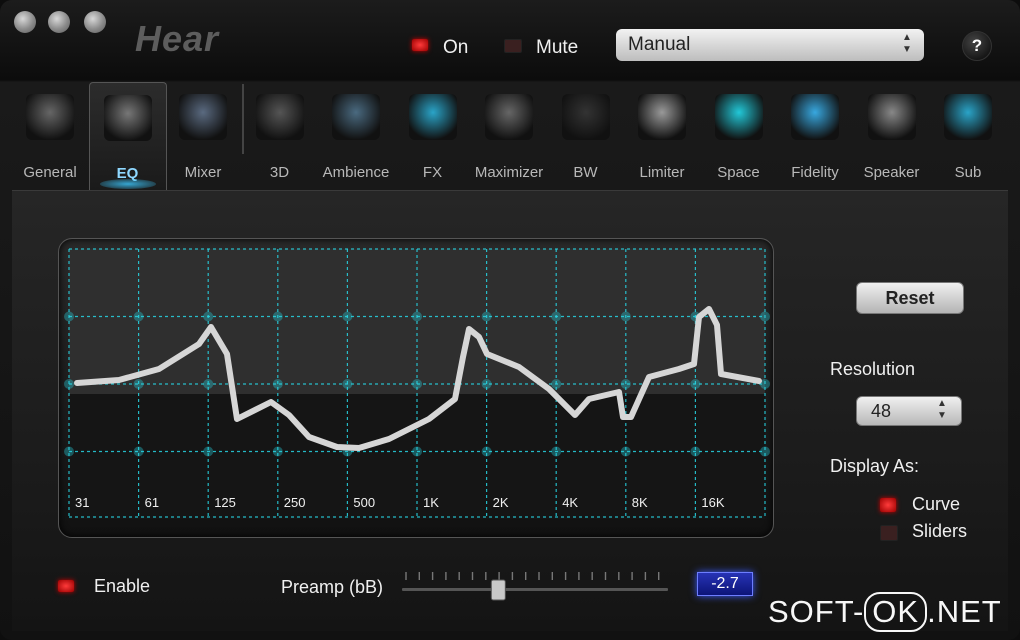  What do you see at coordinates (432, 172) in the screenshot?
I see `tab-label: FX` at bounding box center [432, 172].